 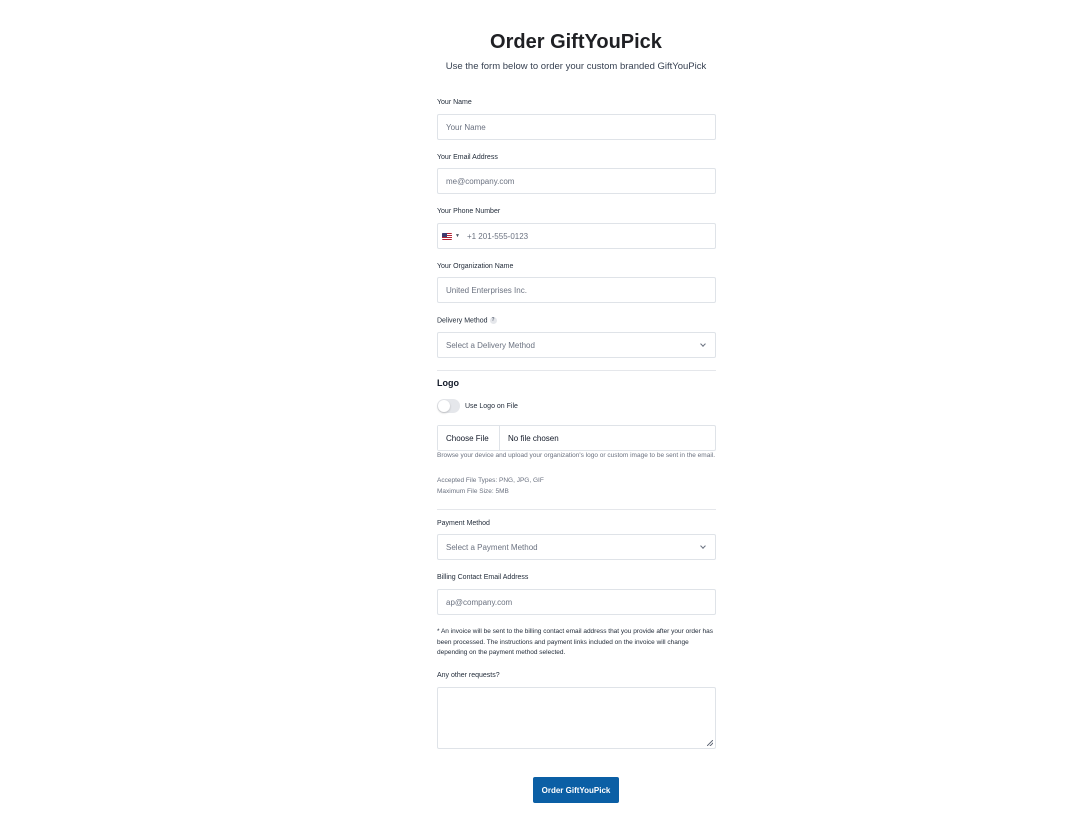 What do you see at coordinates (576, 547) in the screenshot?
I see `payment-method-select: Select a Payment Method` at bounding box center [576, 547].